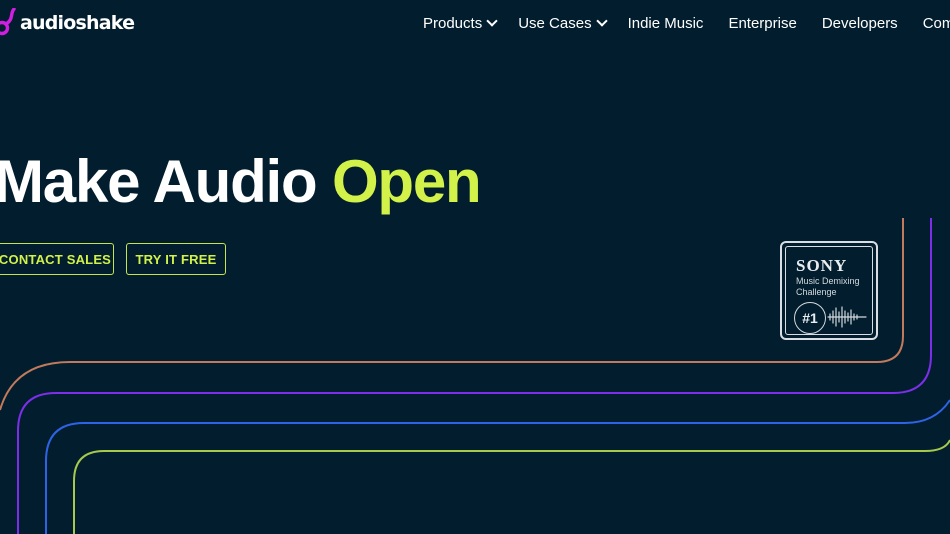  Describe the element at coordinates (406, 181) in the screenshot. I see `hero-title-accent: Open` at that location.